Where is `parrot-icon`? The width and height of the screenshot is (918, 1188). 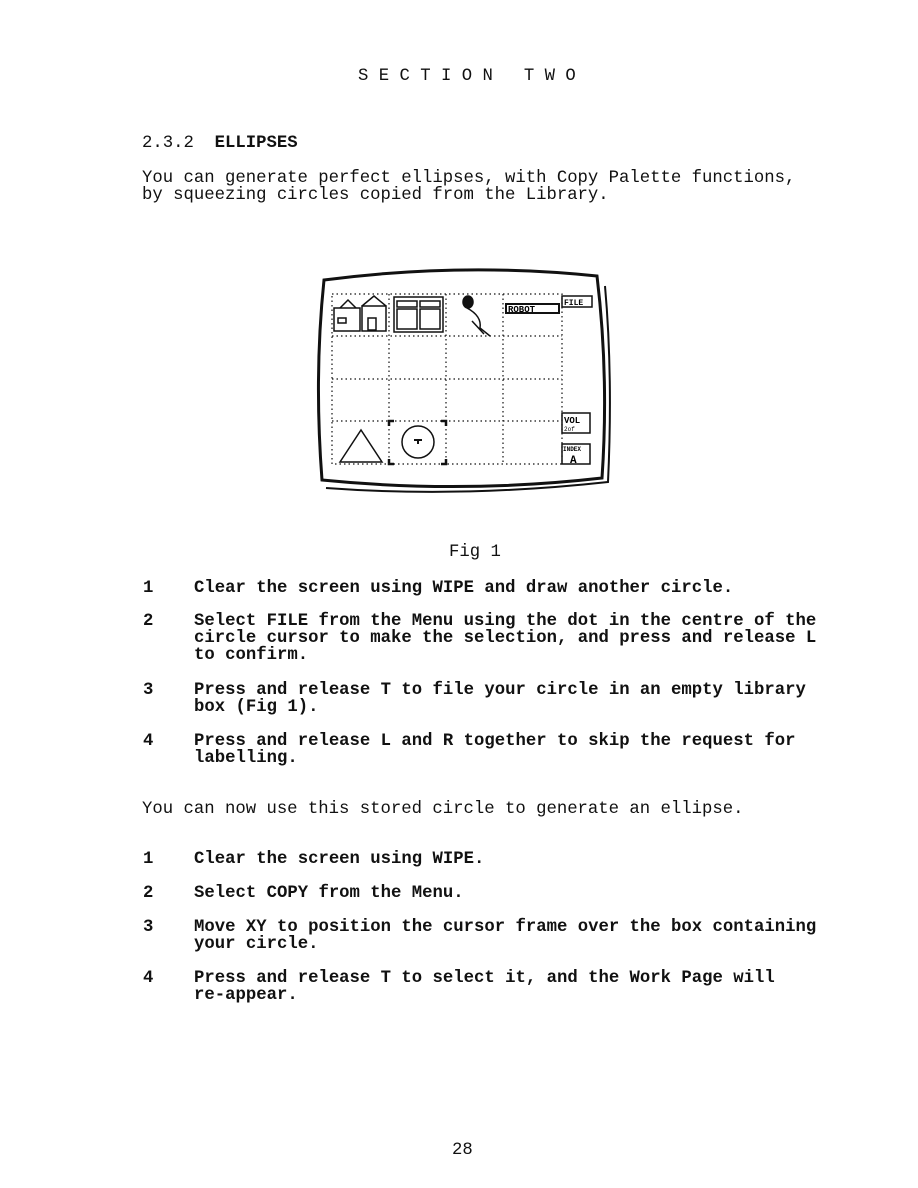
parrot-icon is located at coordinates (476, 316).